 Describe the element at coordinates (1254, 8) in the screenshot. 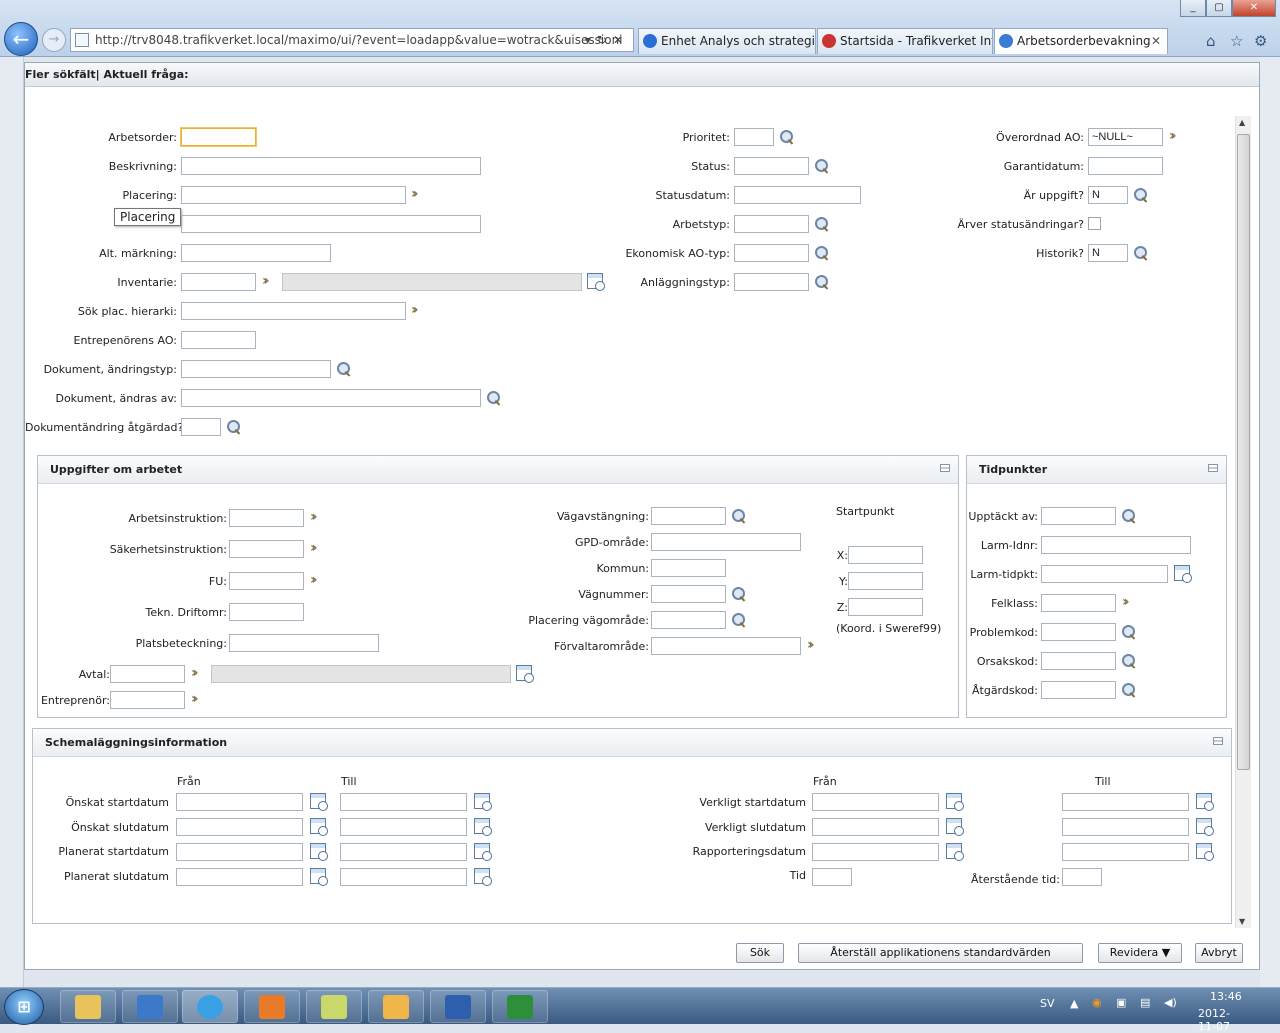

I see `close-window-button: ✕` at that location.